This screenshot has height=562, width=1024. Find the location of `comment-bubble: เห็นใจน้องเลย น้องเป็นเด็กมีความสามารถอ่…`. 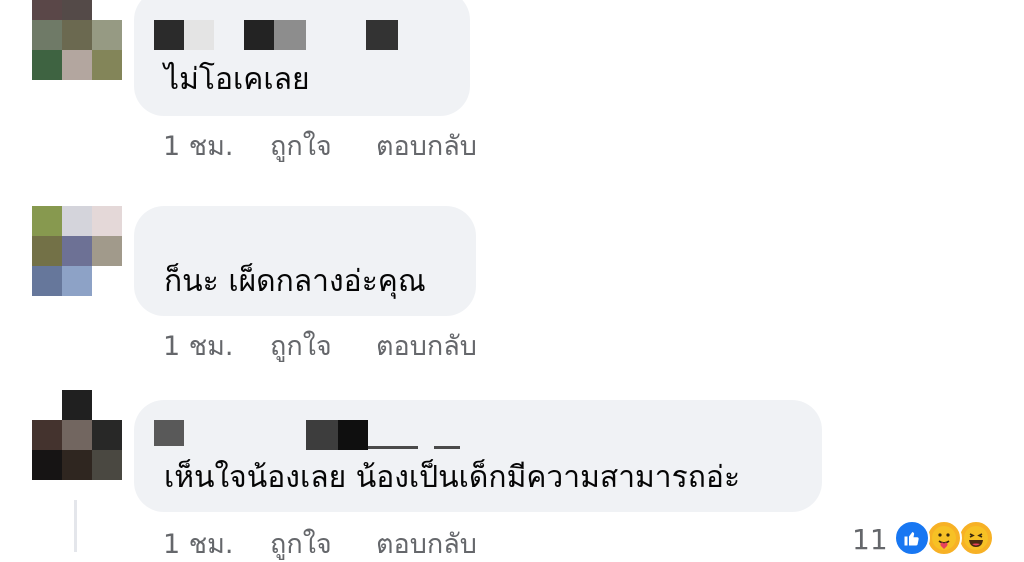

comment-bubble: เห็นใจน้องเลย น้องเป็นเด็กมีความสามารถอ่… is located at coordinates (478, 456).